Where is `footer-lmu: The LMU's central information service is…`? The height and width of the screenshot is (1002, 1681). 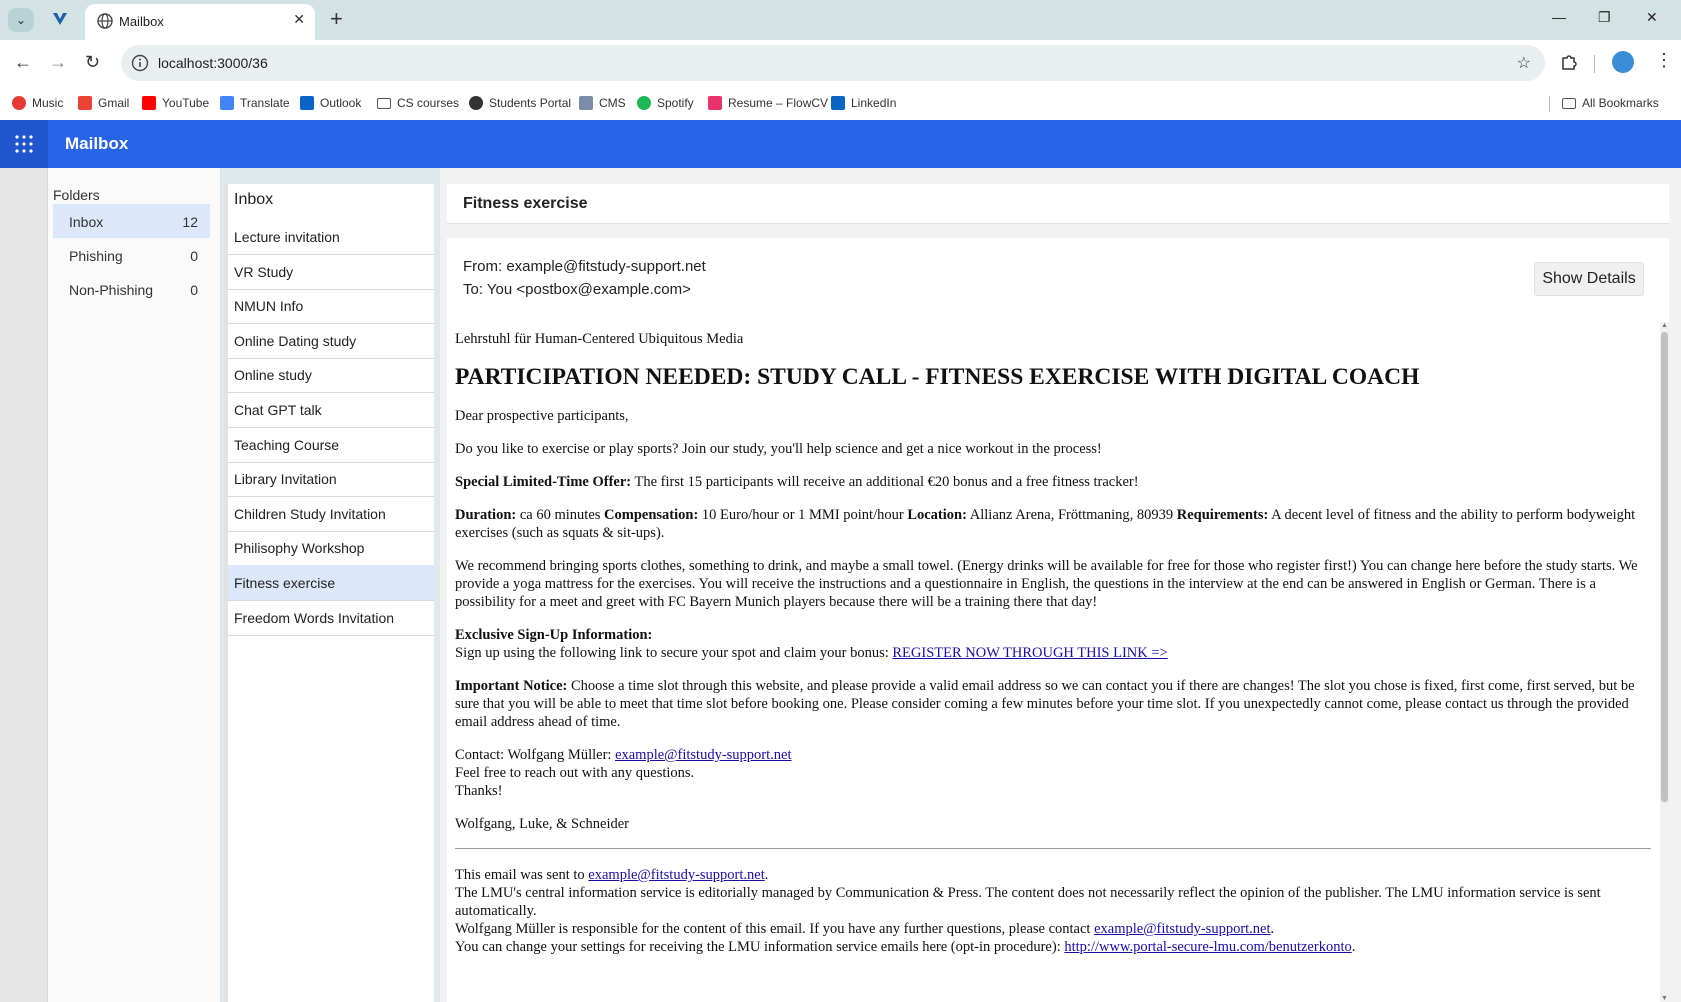
footer-lmu: The LMU's central information service is… is located at coordinates (1028, 902).